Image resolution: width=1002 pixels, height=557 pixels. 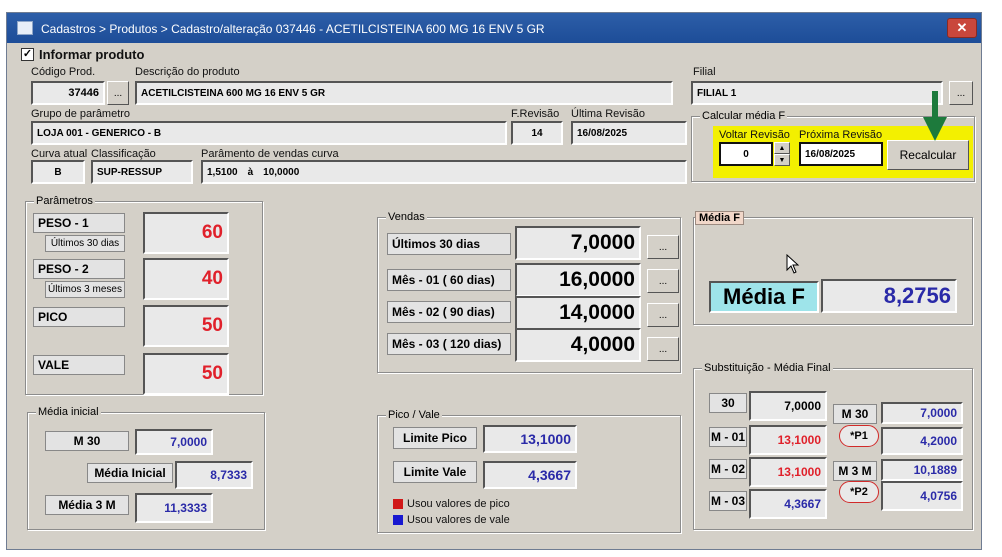 What do you see at coordinates (537, 133) in the screenshot?
I see `frevisao-field: 14` at bounding box center [537, 133].